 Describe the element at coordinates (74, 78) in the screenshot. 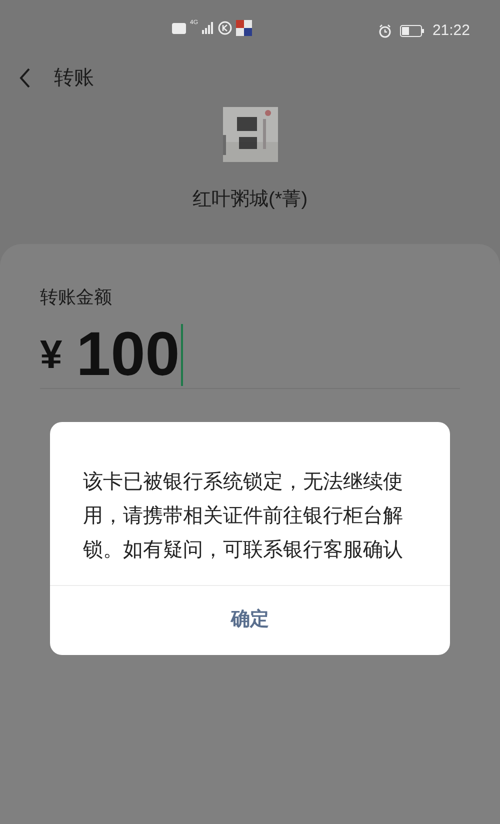

I see `page-title: 转账` at that location.